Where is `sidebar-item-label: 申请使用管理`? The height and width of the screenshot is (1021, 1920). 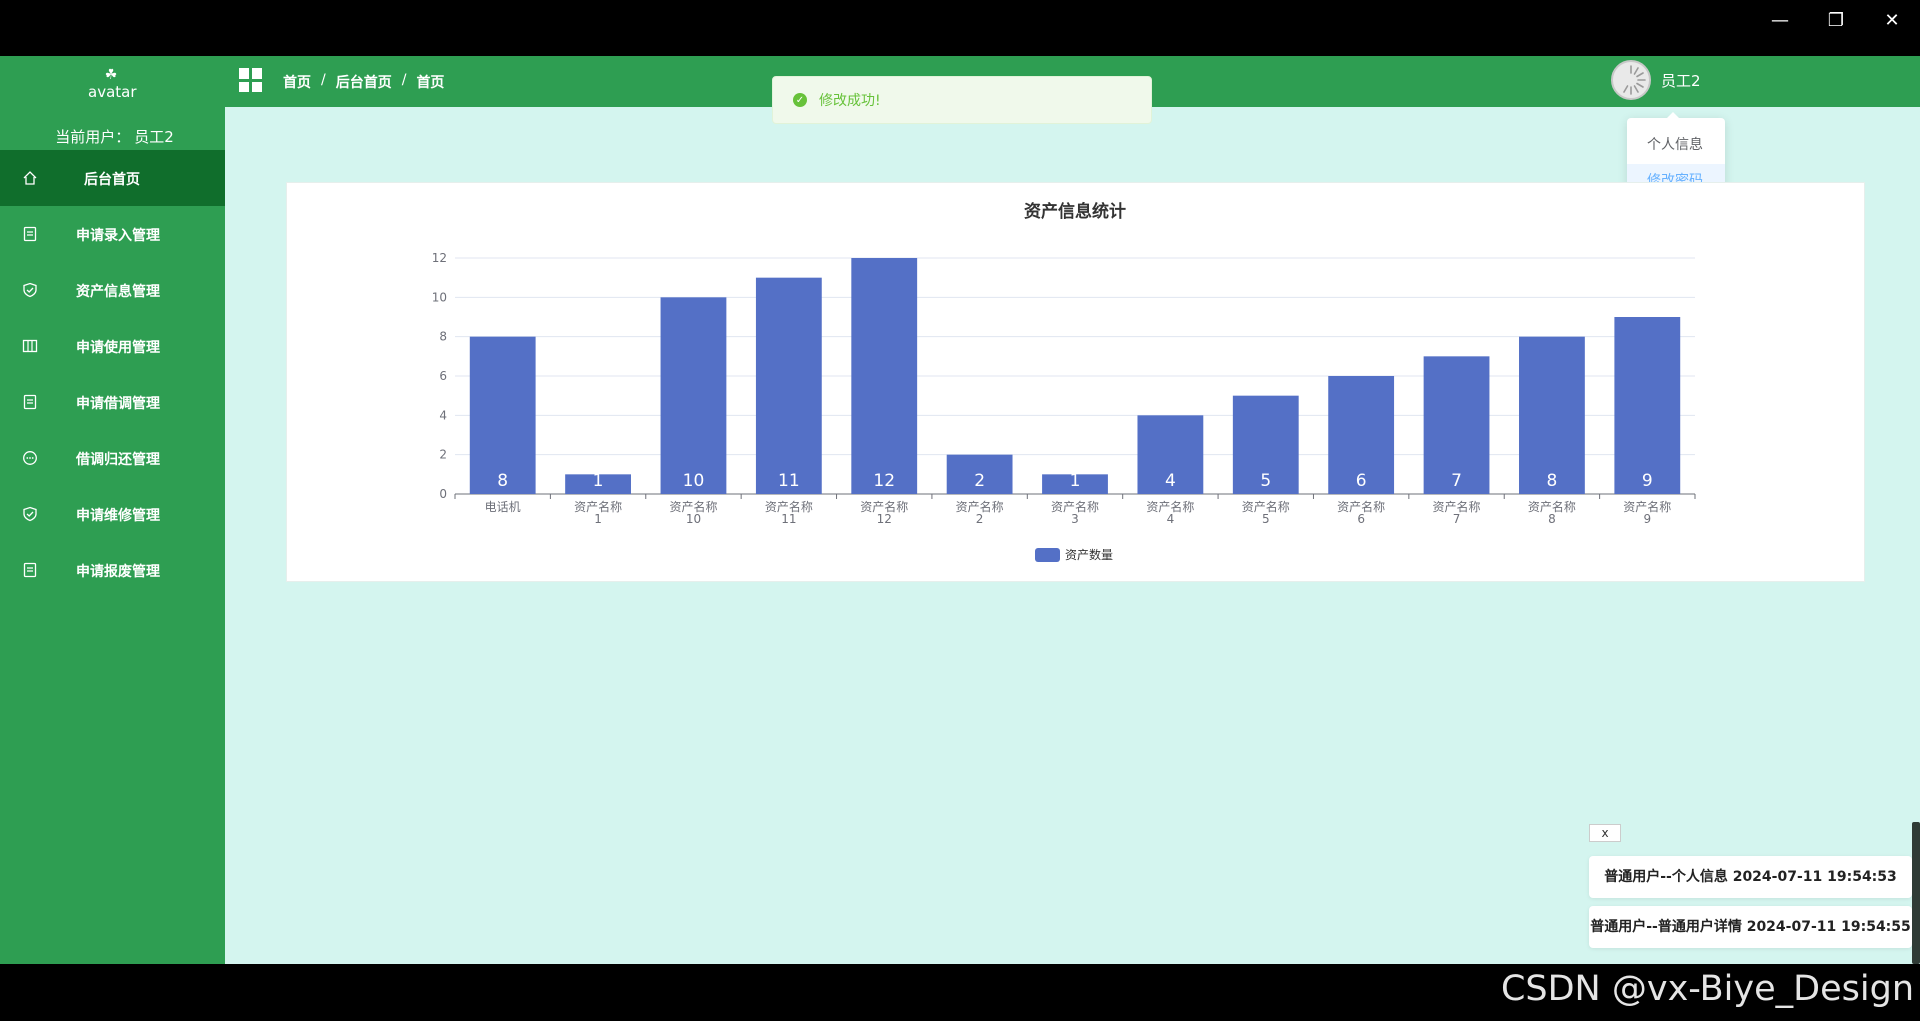 sidebar-item-label: 申请使用管理 is located at coordinates (118, 348).